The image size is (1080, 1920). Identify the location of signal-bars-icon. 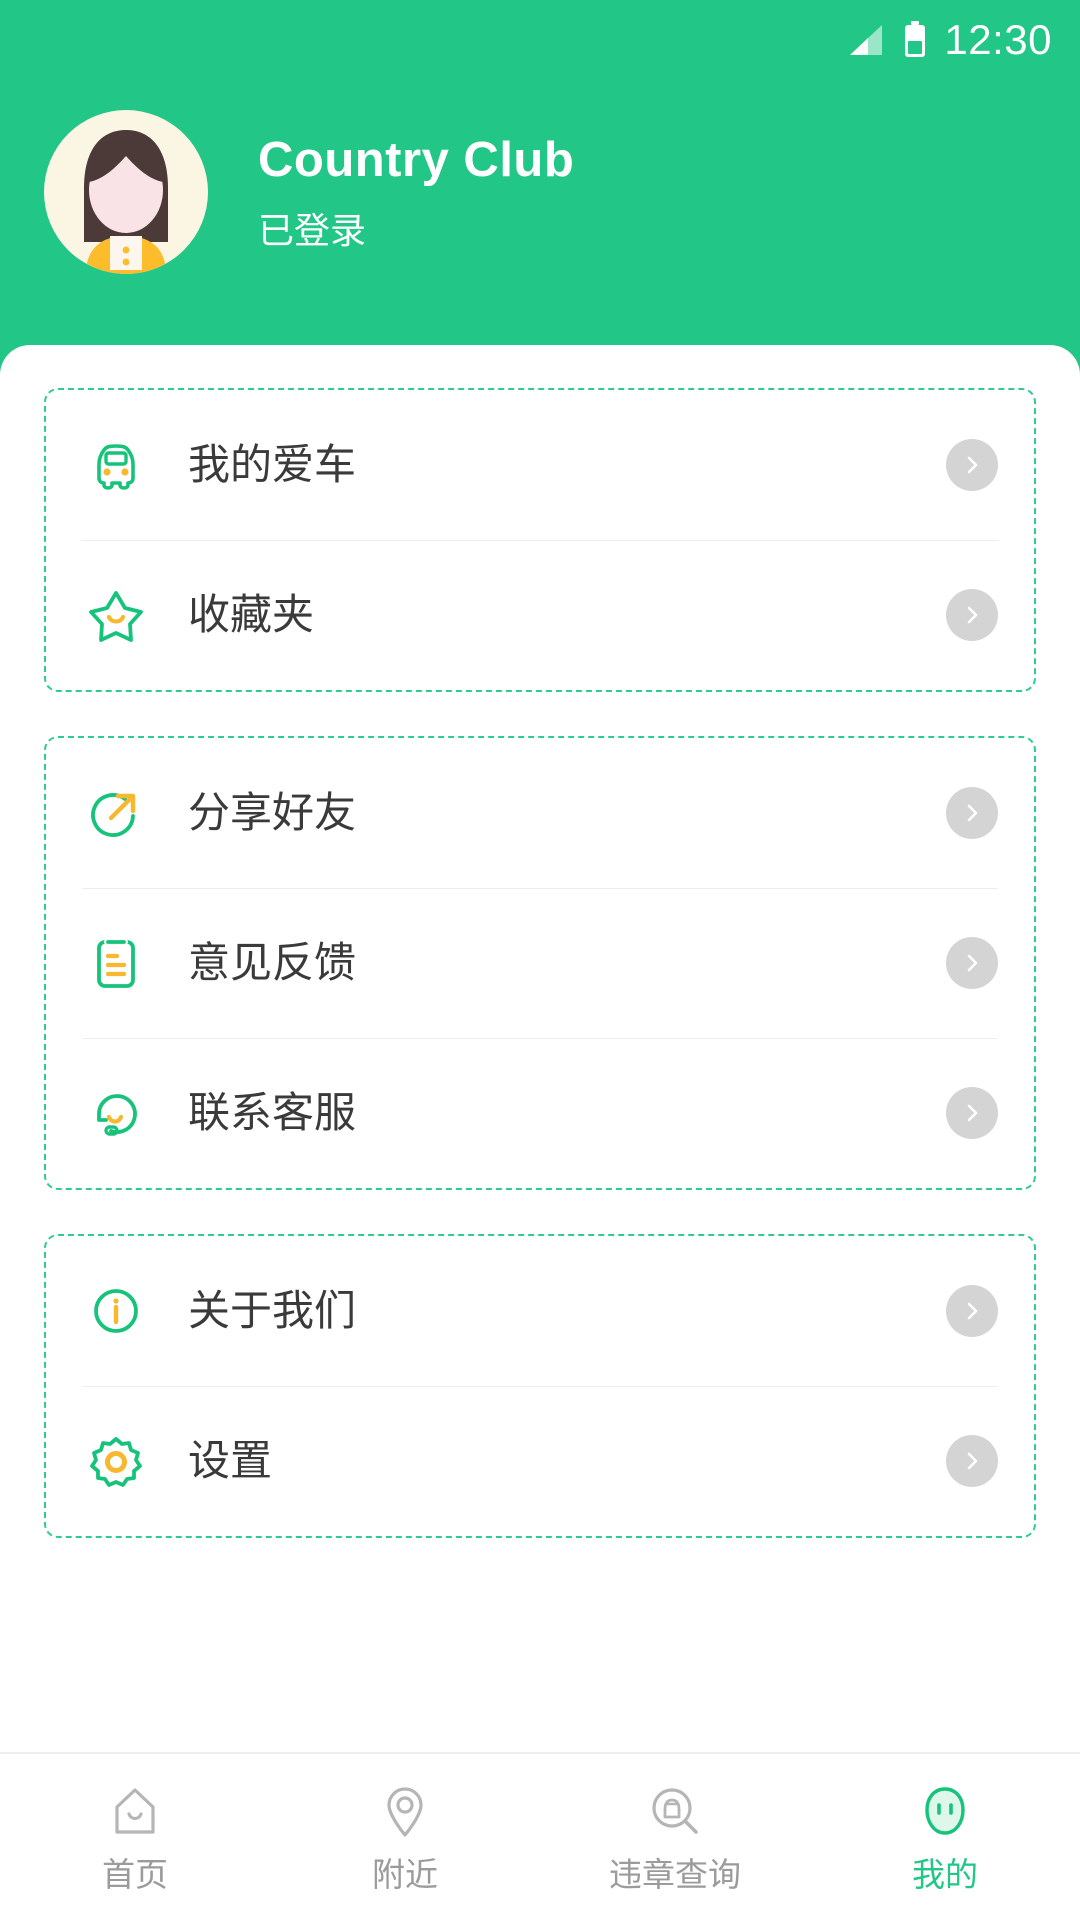
(867, 40).